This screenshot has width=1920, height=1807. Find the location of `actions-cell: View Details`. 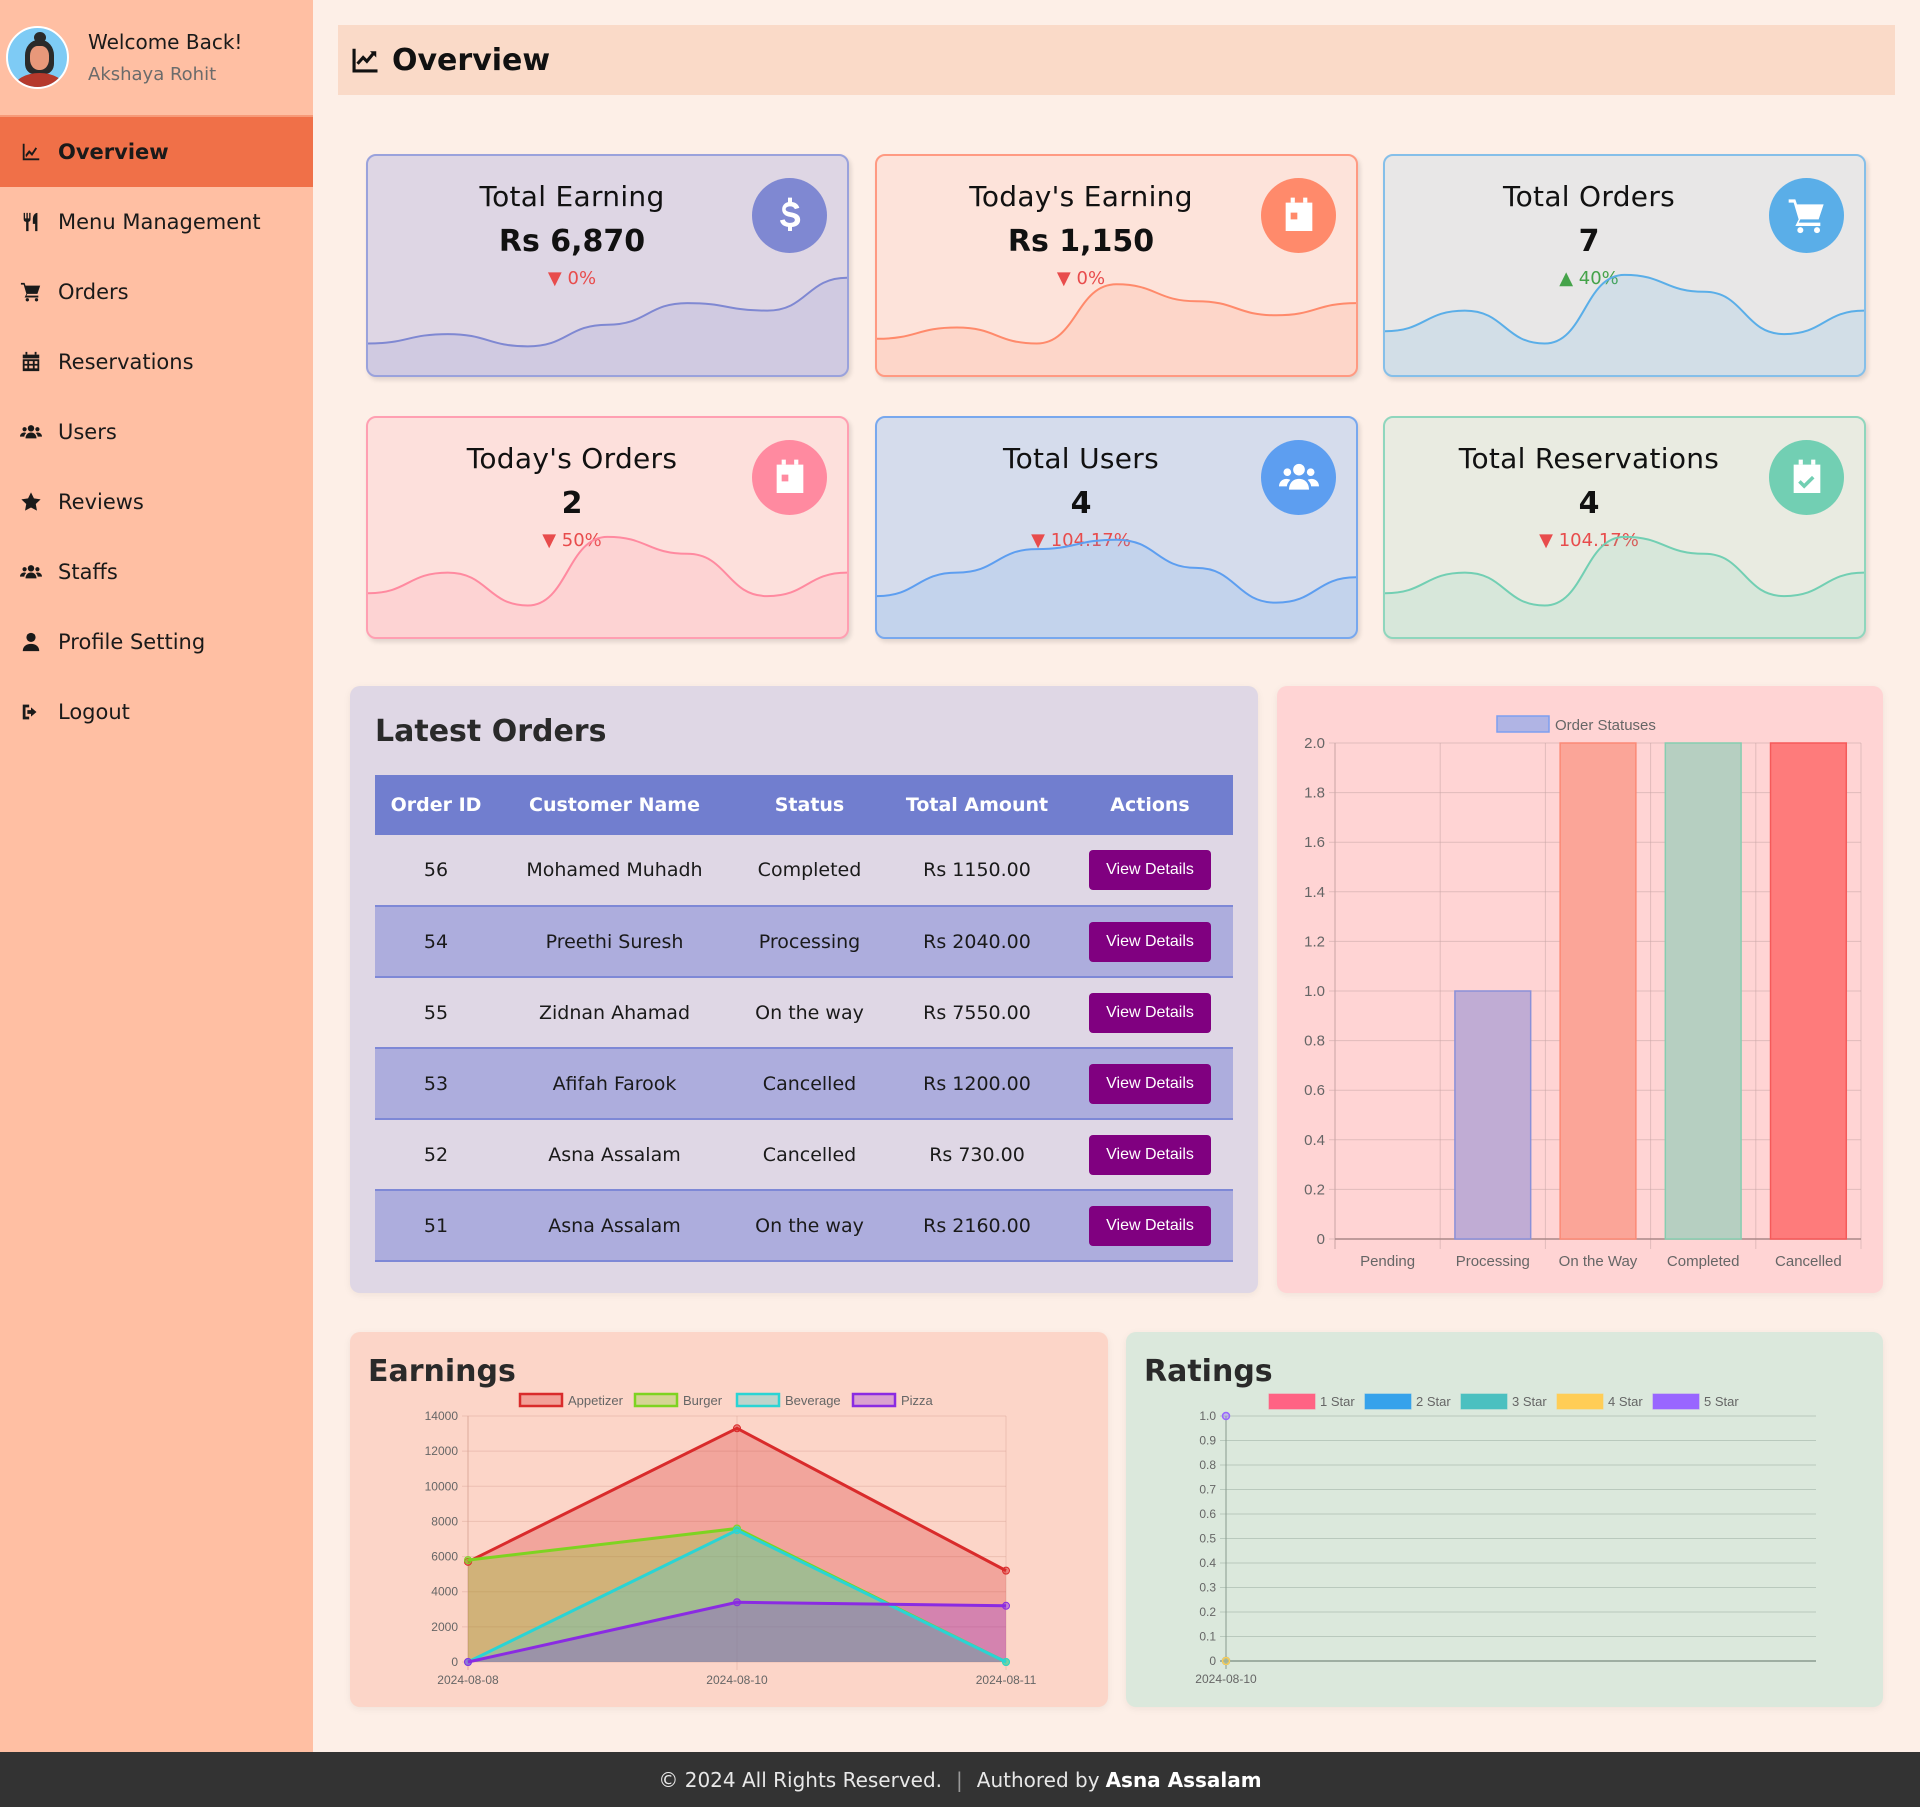

actions-cell: View Details is located at coordinates (1150, 942).